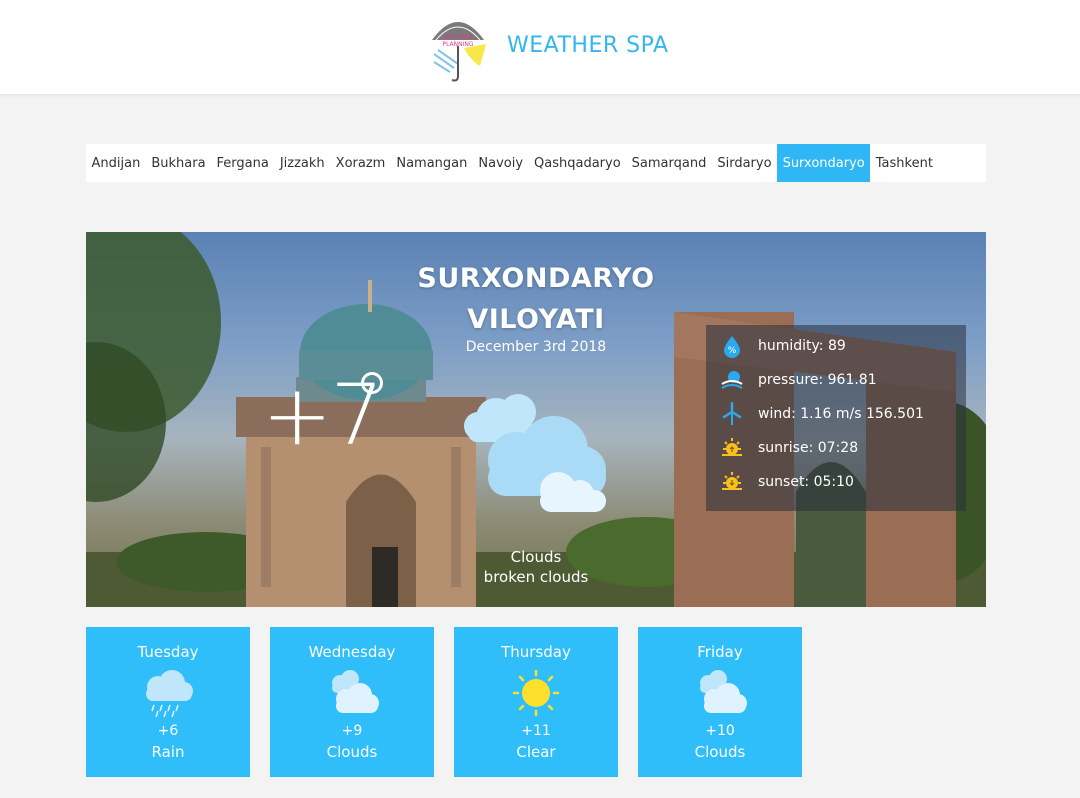 Image resolution: width=1080 pixels, height=798 pixels. I want to click on humidity-icon: %, so click(732, 347).